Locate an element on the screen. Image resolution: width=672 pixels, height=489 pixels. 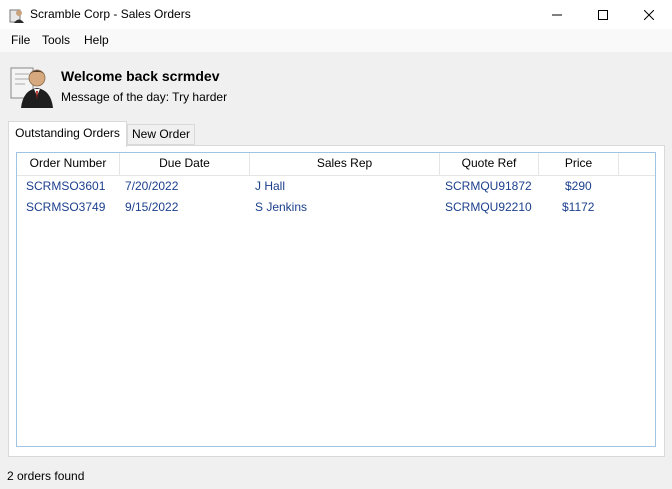
tab-new-order: New Order is located at coordinates (161, 134).